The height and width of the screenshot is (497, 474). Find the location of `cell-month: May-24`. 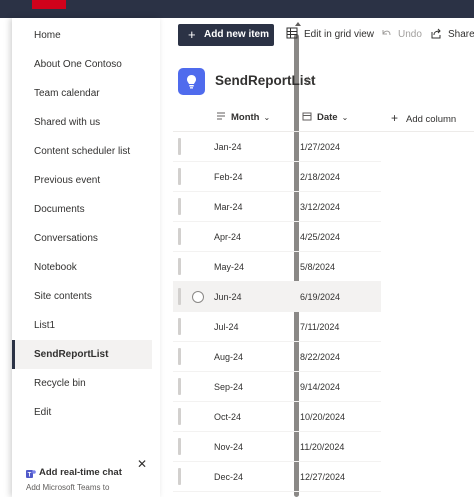

cell-month: May-24 is located at coordinates (229, 267).